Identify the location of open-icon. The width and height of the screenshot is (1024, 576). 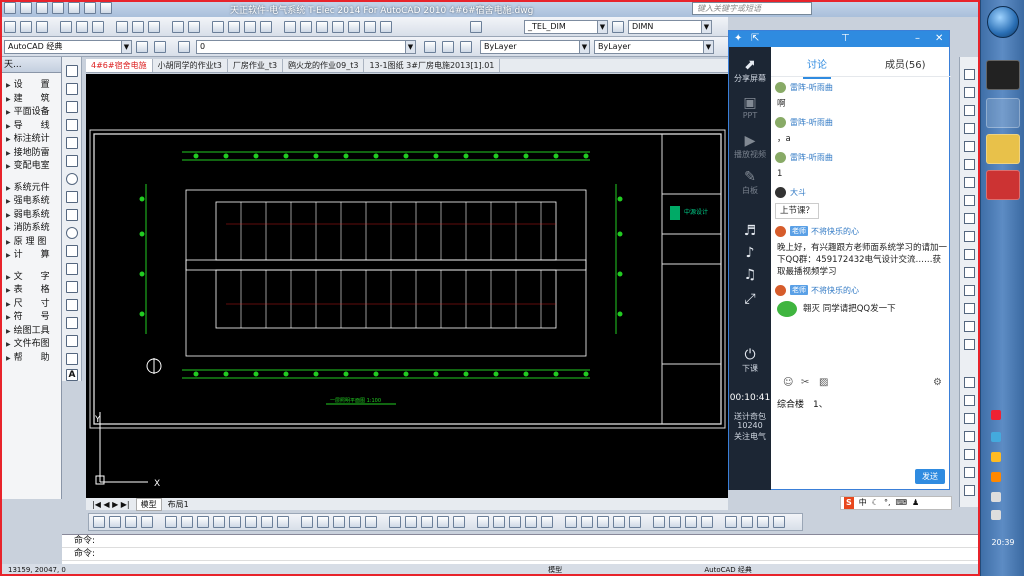
(42, 8).